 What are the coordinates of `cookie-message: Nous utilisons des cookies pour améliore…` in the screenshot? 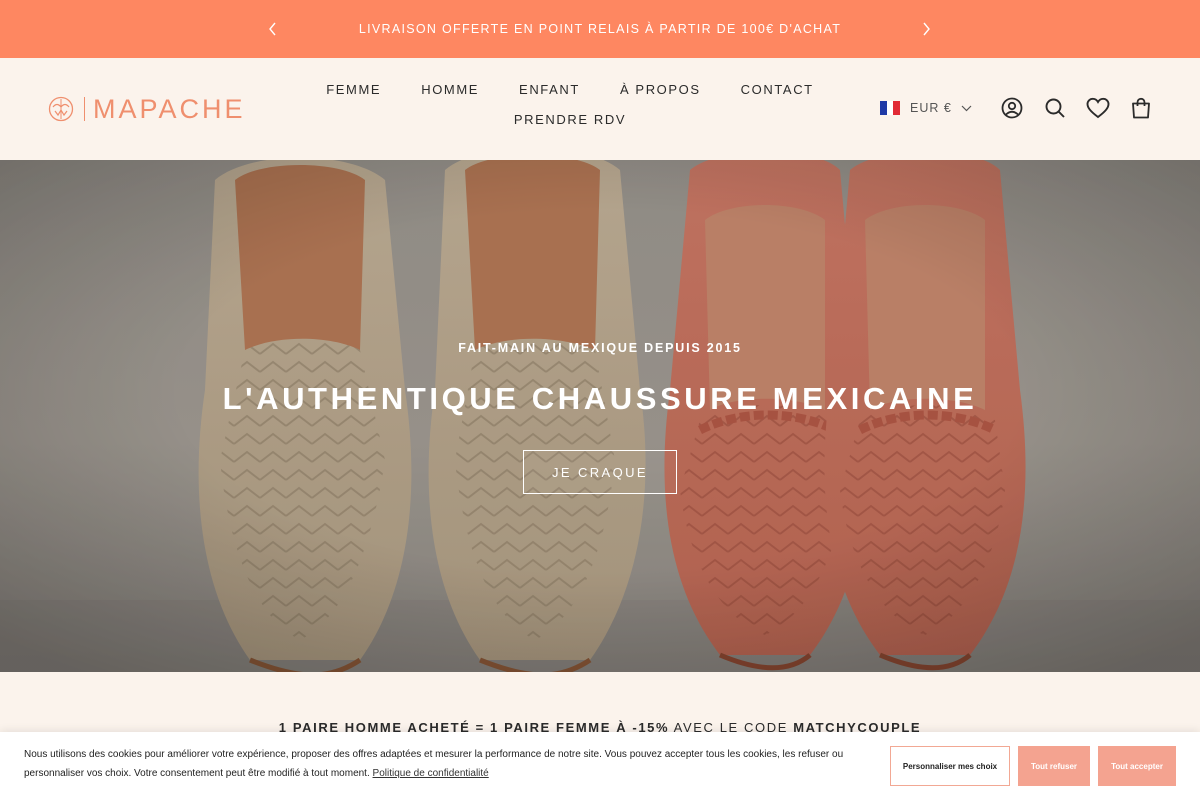 It's located at (444, 764).